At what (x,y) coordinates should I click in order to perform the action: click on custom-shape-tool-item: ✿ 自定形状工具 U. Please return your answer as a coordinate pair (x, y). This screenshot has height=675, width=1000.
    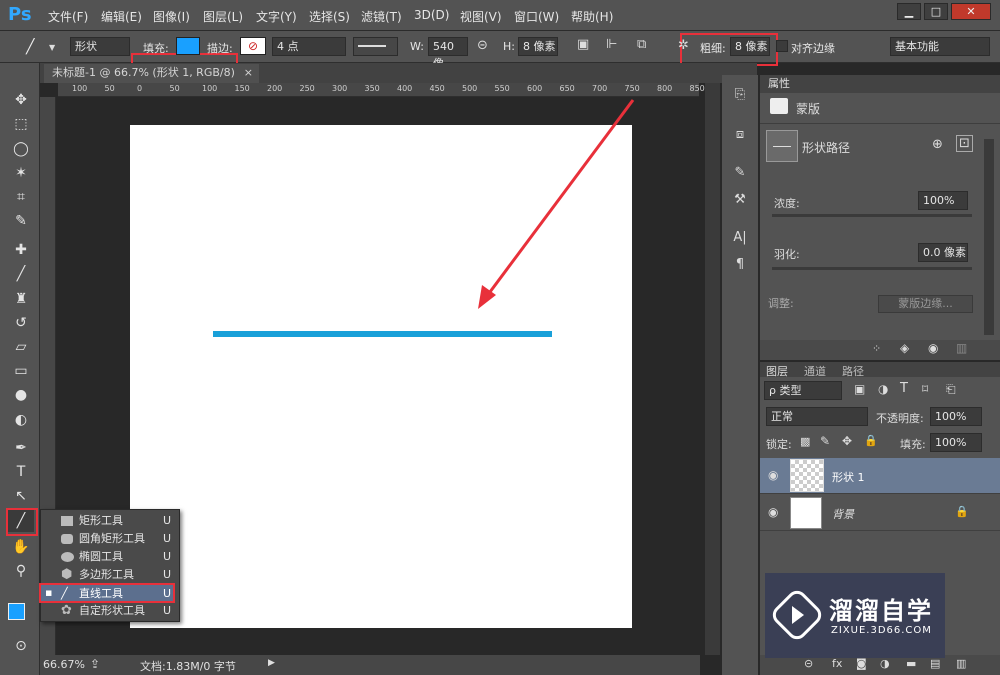
    Looking at the image, I should click on (110, 611).